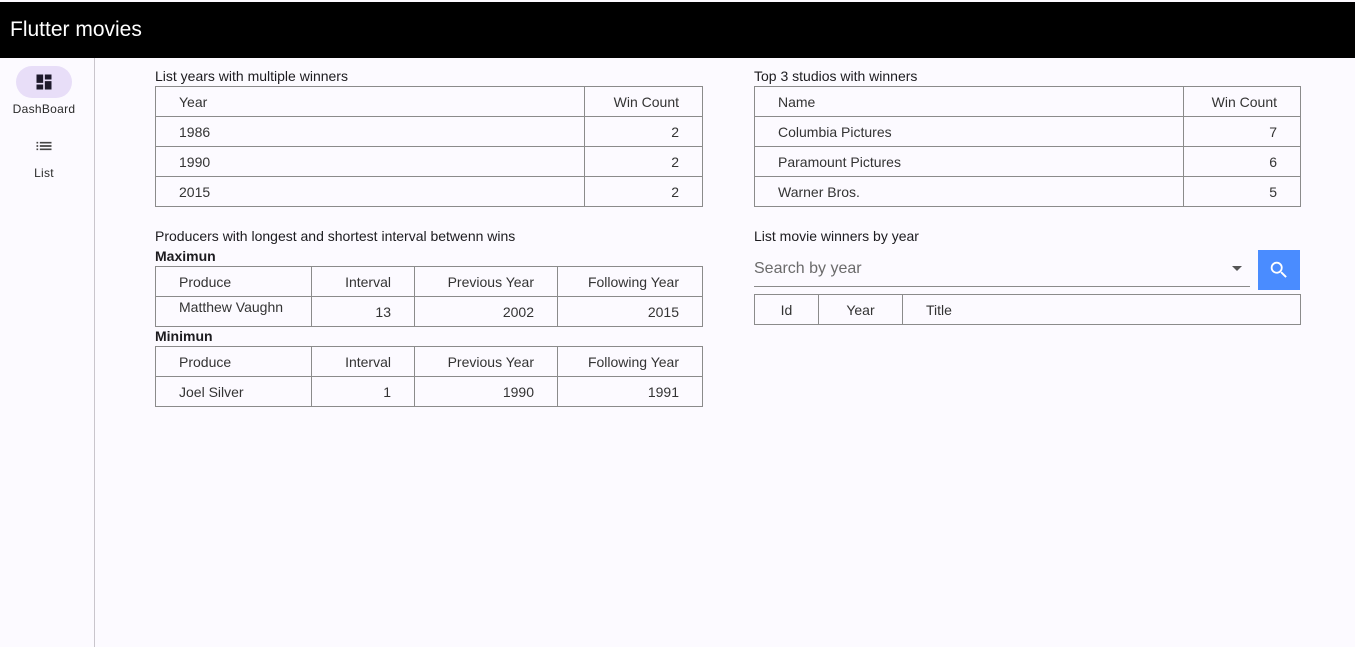 The height and width of the screenshot is (647, 1355). Describe the element at coordinates (969, 191) in the screenshot. I see `studio-name-cell: Warner Bros.` at that location.